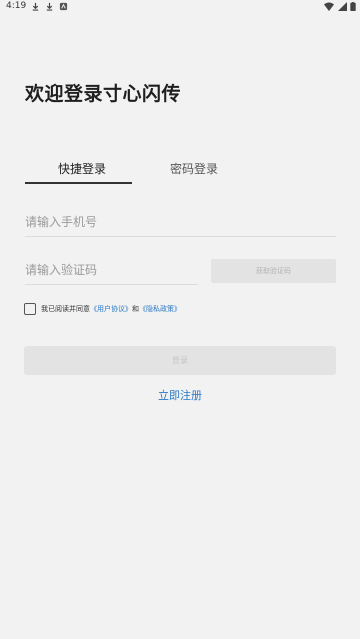  Describe the element at coordinates (180, 236) in the screenshot. I see `phone-input-divider` at that location.